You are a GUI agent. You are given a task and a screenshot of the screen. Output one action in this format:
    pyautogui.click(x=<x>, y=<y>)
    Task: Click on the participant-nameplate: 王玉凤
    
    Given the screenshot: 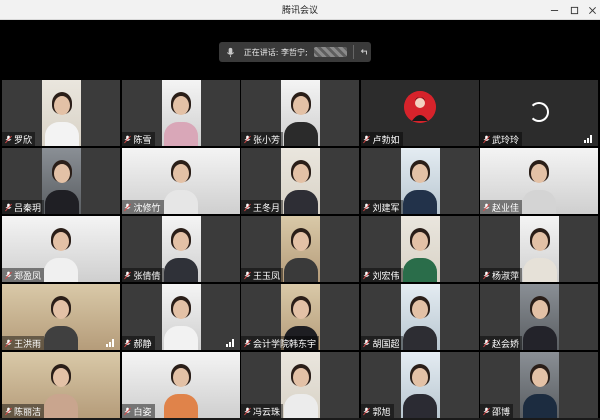 What is the action you would take?
    pyautogui.click(x=262, y=275)
    